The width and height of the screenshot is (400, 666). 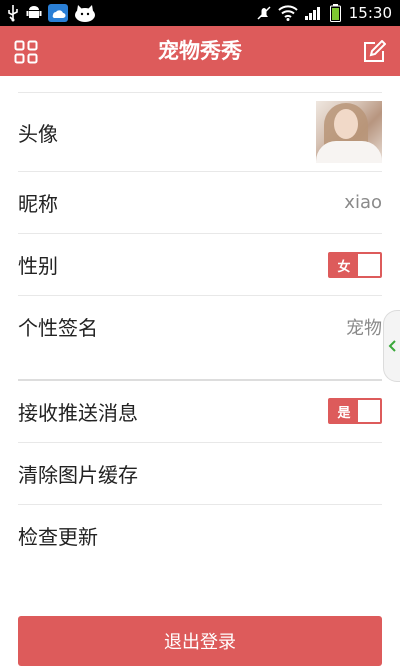 What do you see at coordinates (349, 132) in the screenshot?
I see `avatar` at bounding box center [349, 132].